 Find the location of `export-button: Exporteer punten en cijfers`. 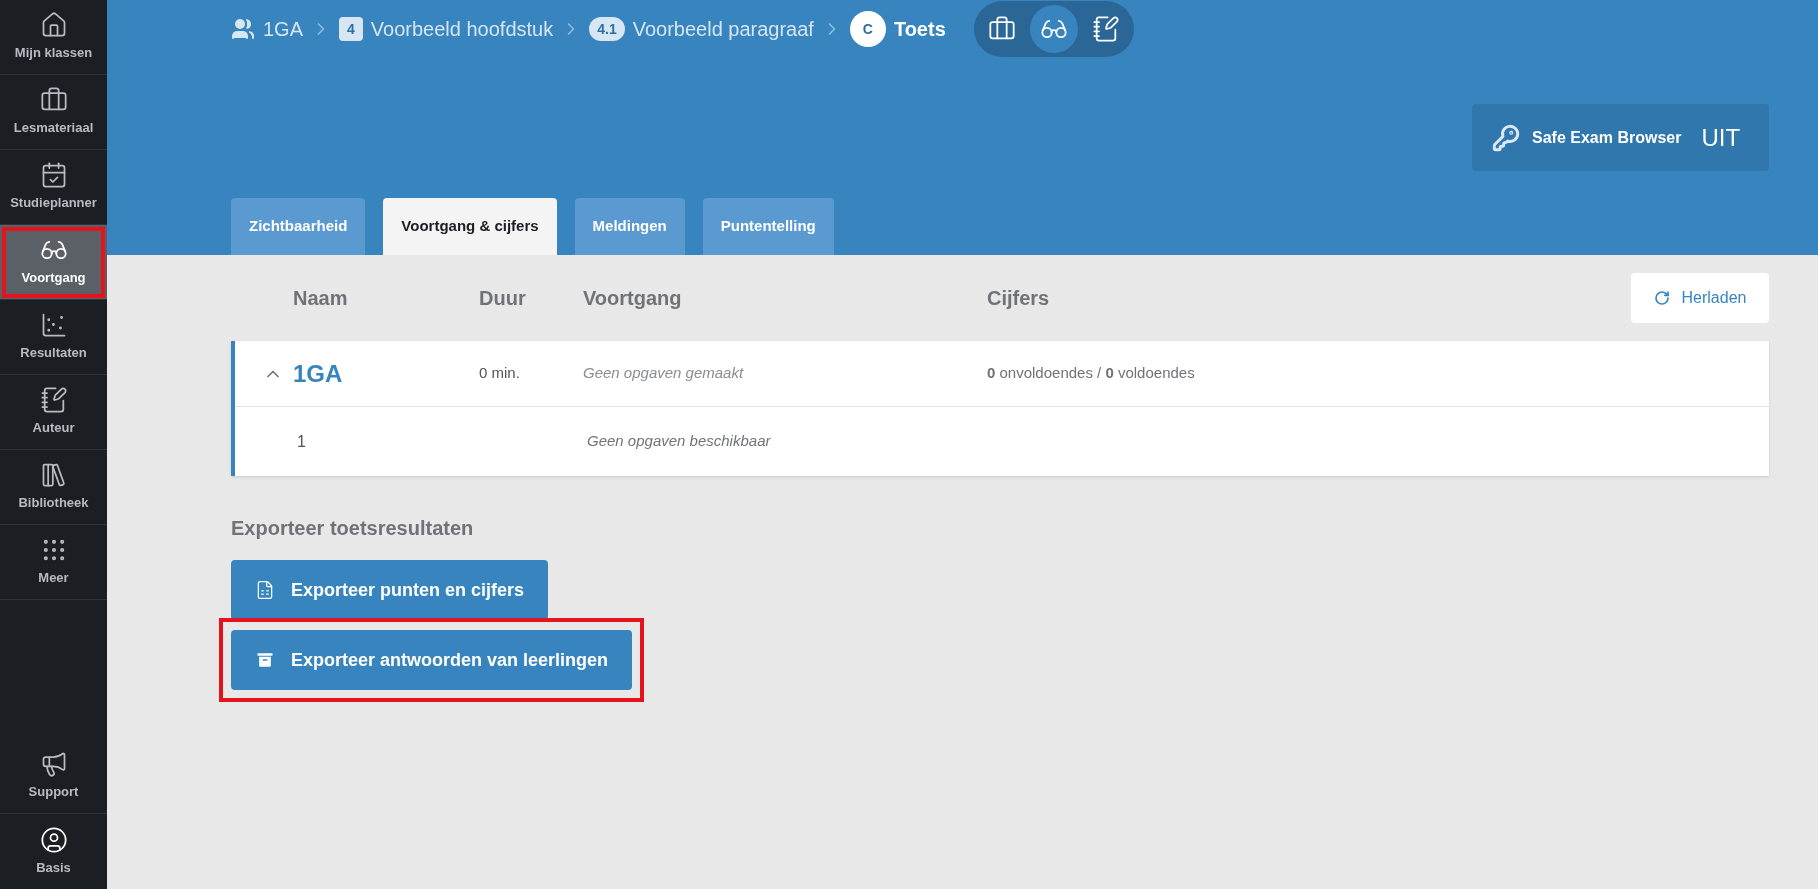

export-button: Exporteer punten en cijfers is located at coordinates (390, 590).